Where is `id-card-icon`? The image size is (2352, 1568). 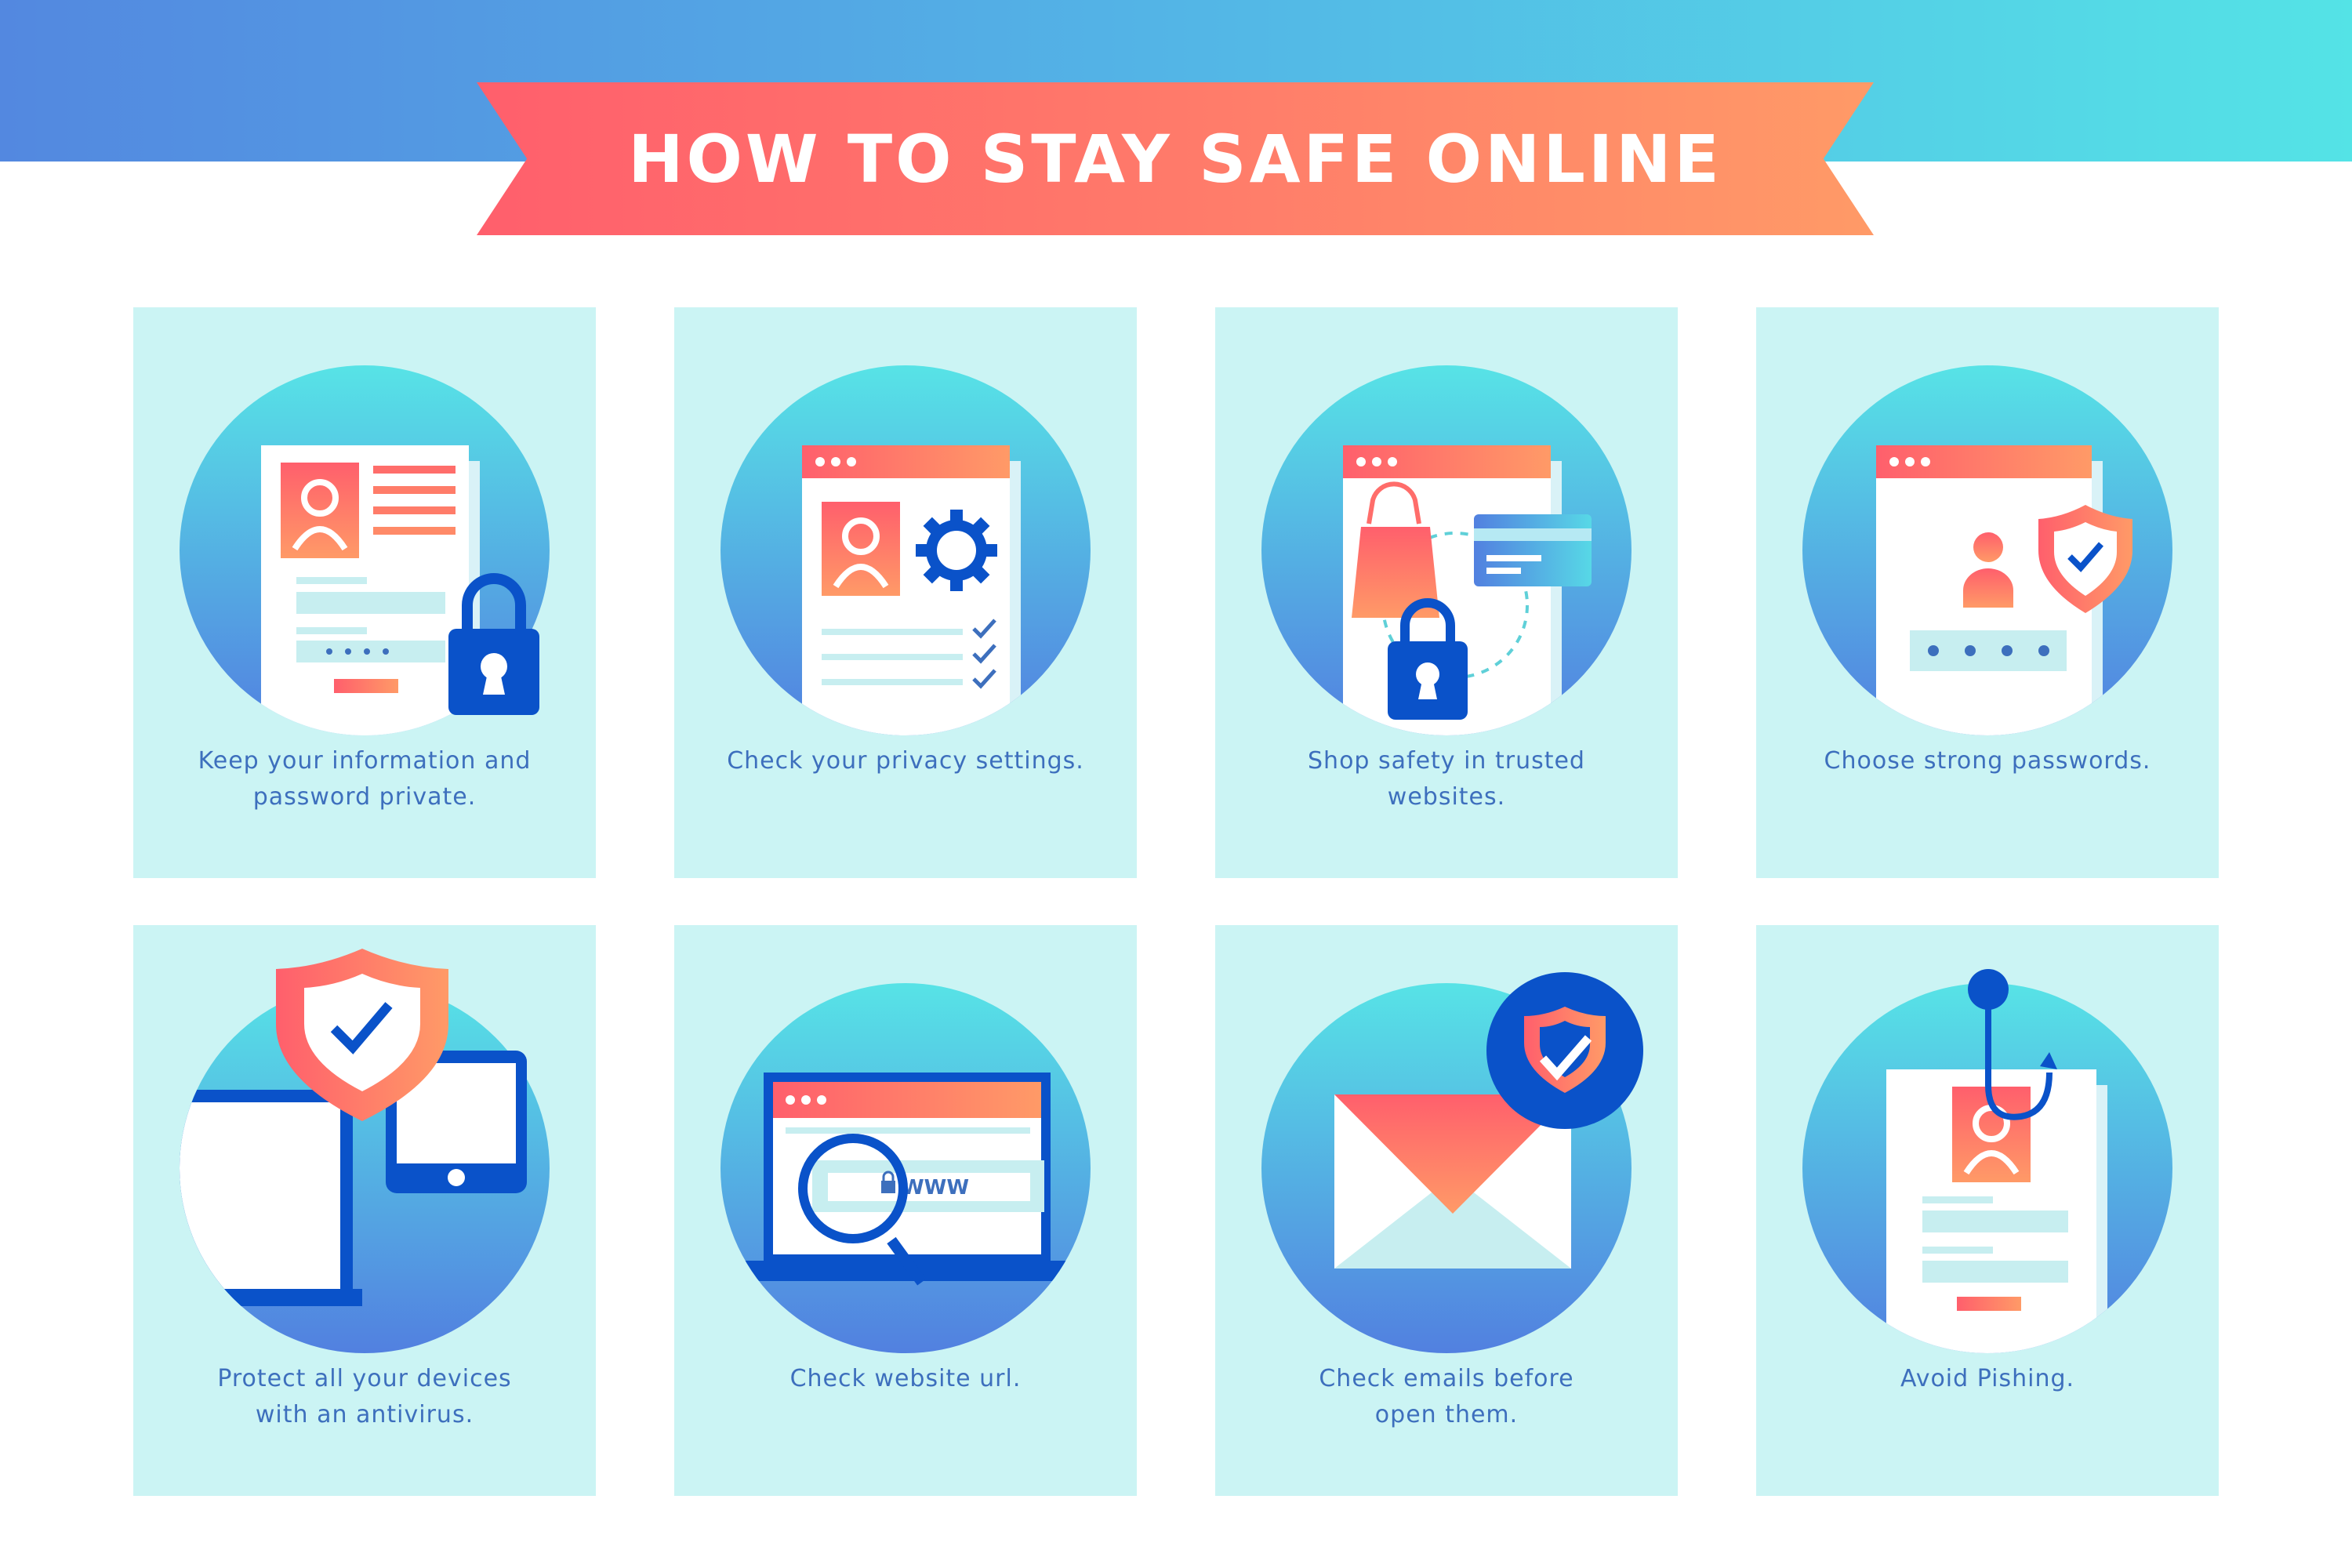 id-card-icon is located at coordinates (320, 511).